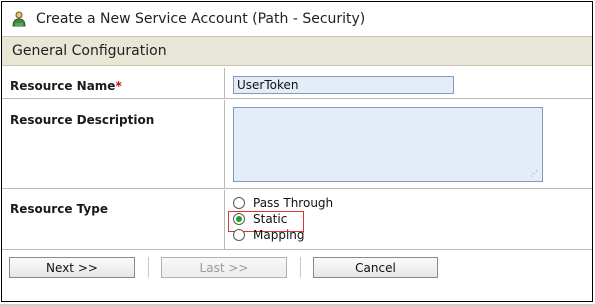 The image size is (595, 306). Describe the element at coordinates (270, 218) in the screenshot. I see `static-label: Static` at that location.